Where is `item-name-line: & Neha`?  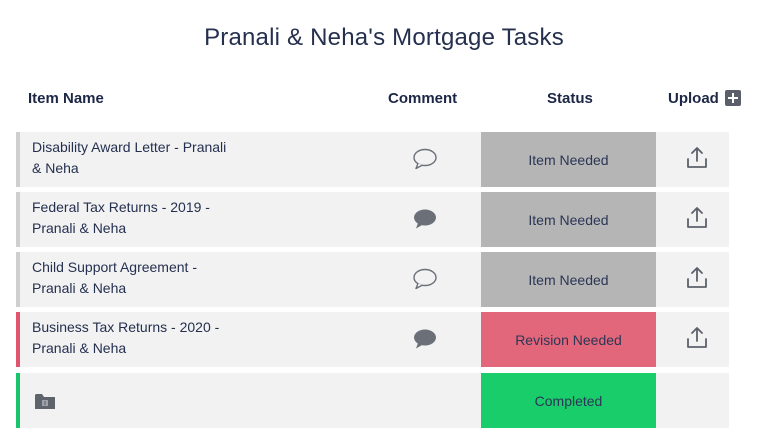 item-name-line: & Neha is located at coordinates (55, 168).